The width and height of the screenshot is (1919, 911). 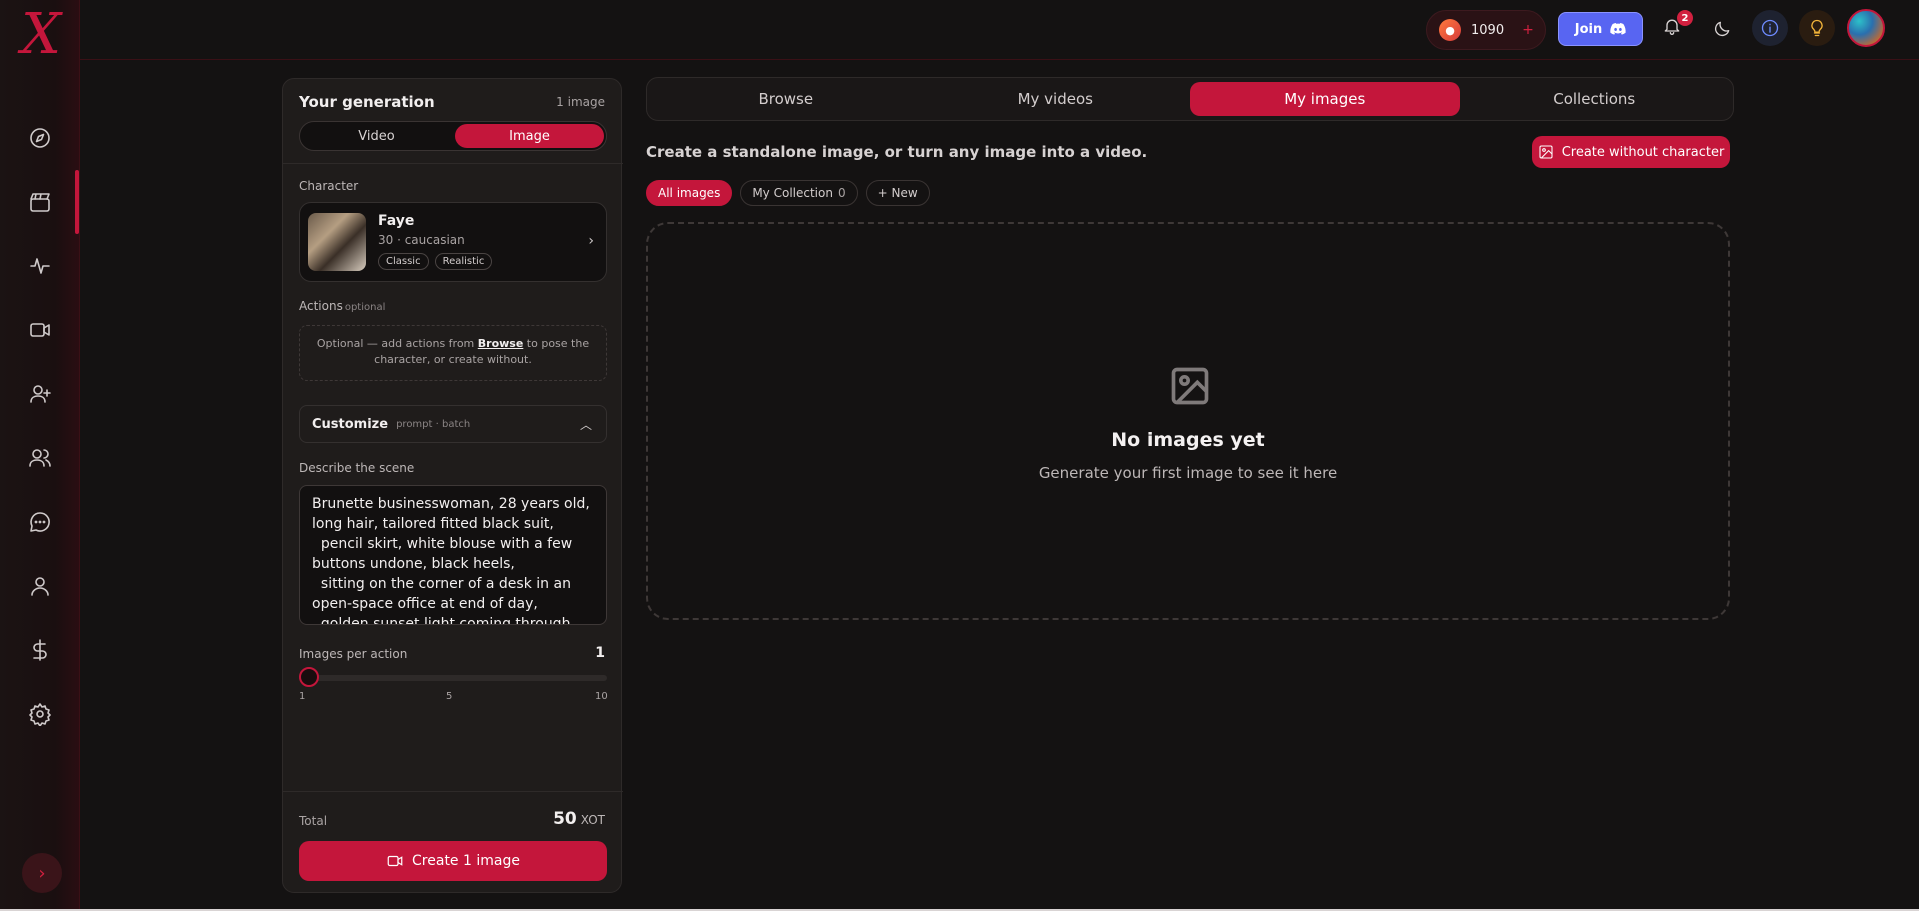 I want to click on character-tag: Classic, so click(x=403, y=261).